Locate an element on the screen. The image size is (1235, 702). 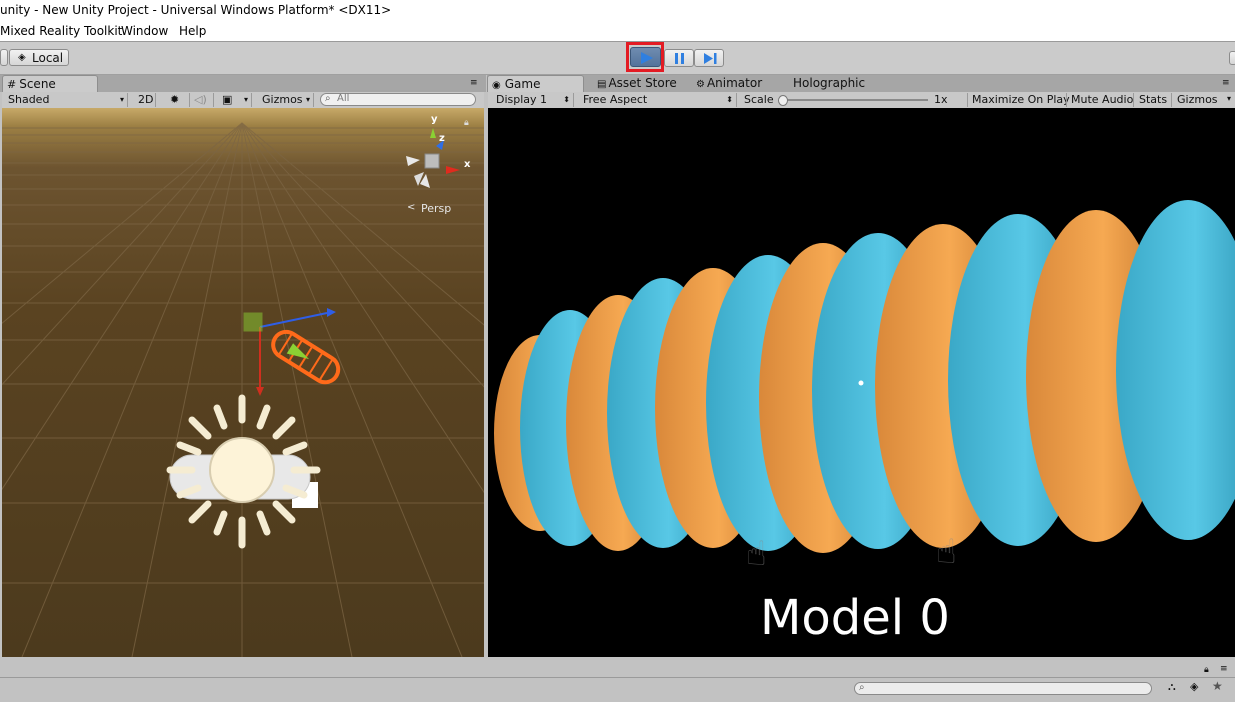
play-icon is located at coordinates (647, 58).